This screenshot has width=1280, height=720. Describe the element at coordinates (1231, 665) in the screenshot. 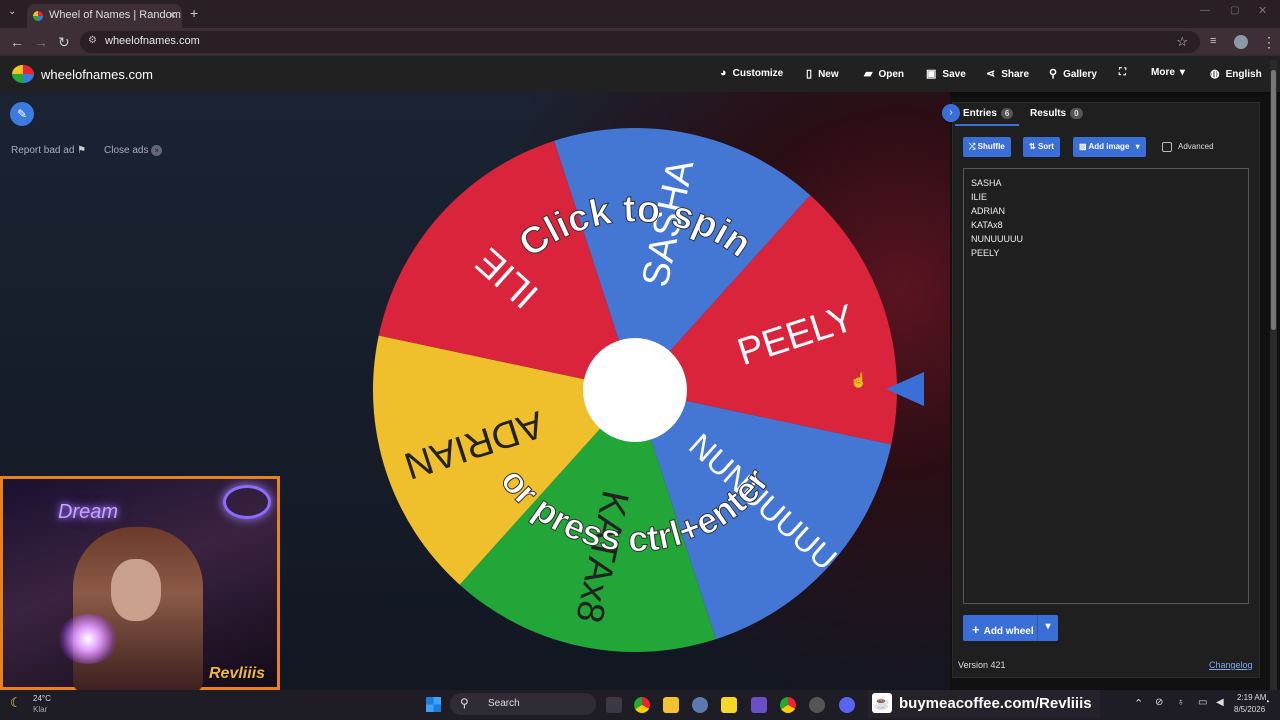

I see `changelog-link: Changelog` at that location.